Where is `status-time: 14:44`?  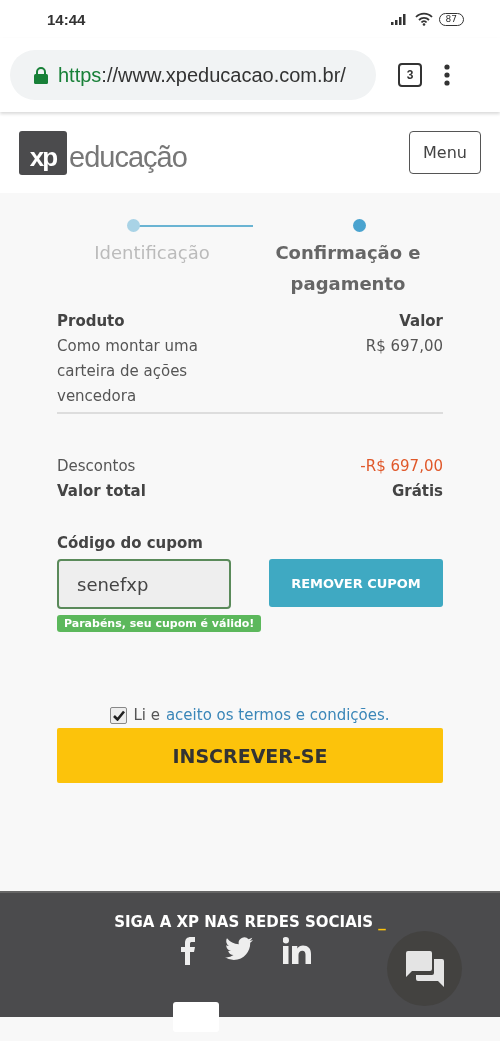
status-time: 14:44 is located at coordinates (66, 19).